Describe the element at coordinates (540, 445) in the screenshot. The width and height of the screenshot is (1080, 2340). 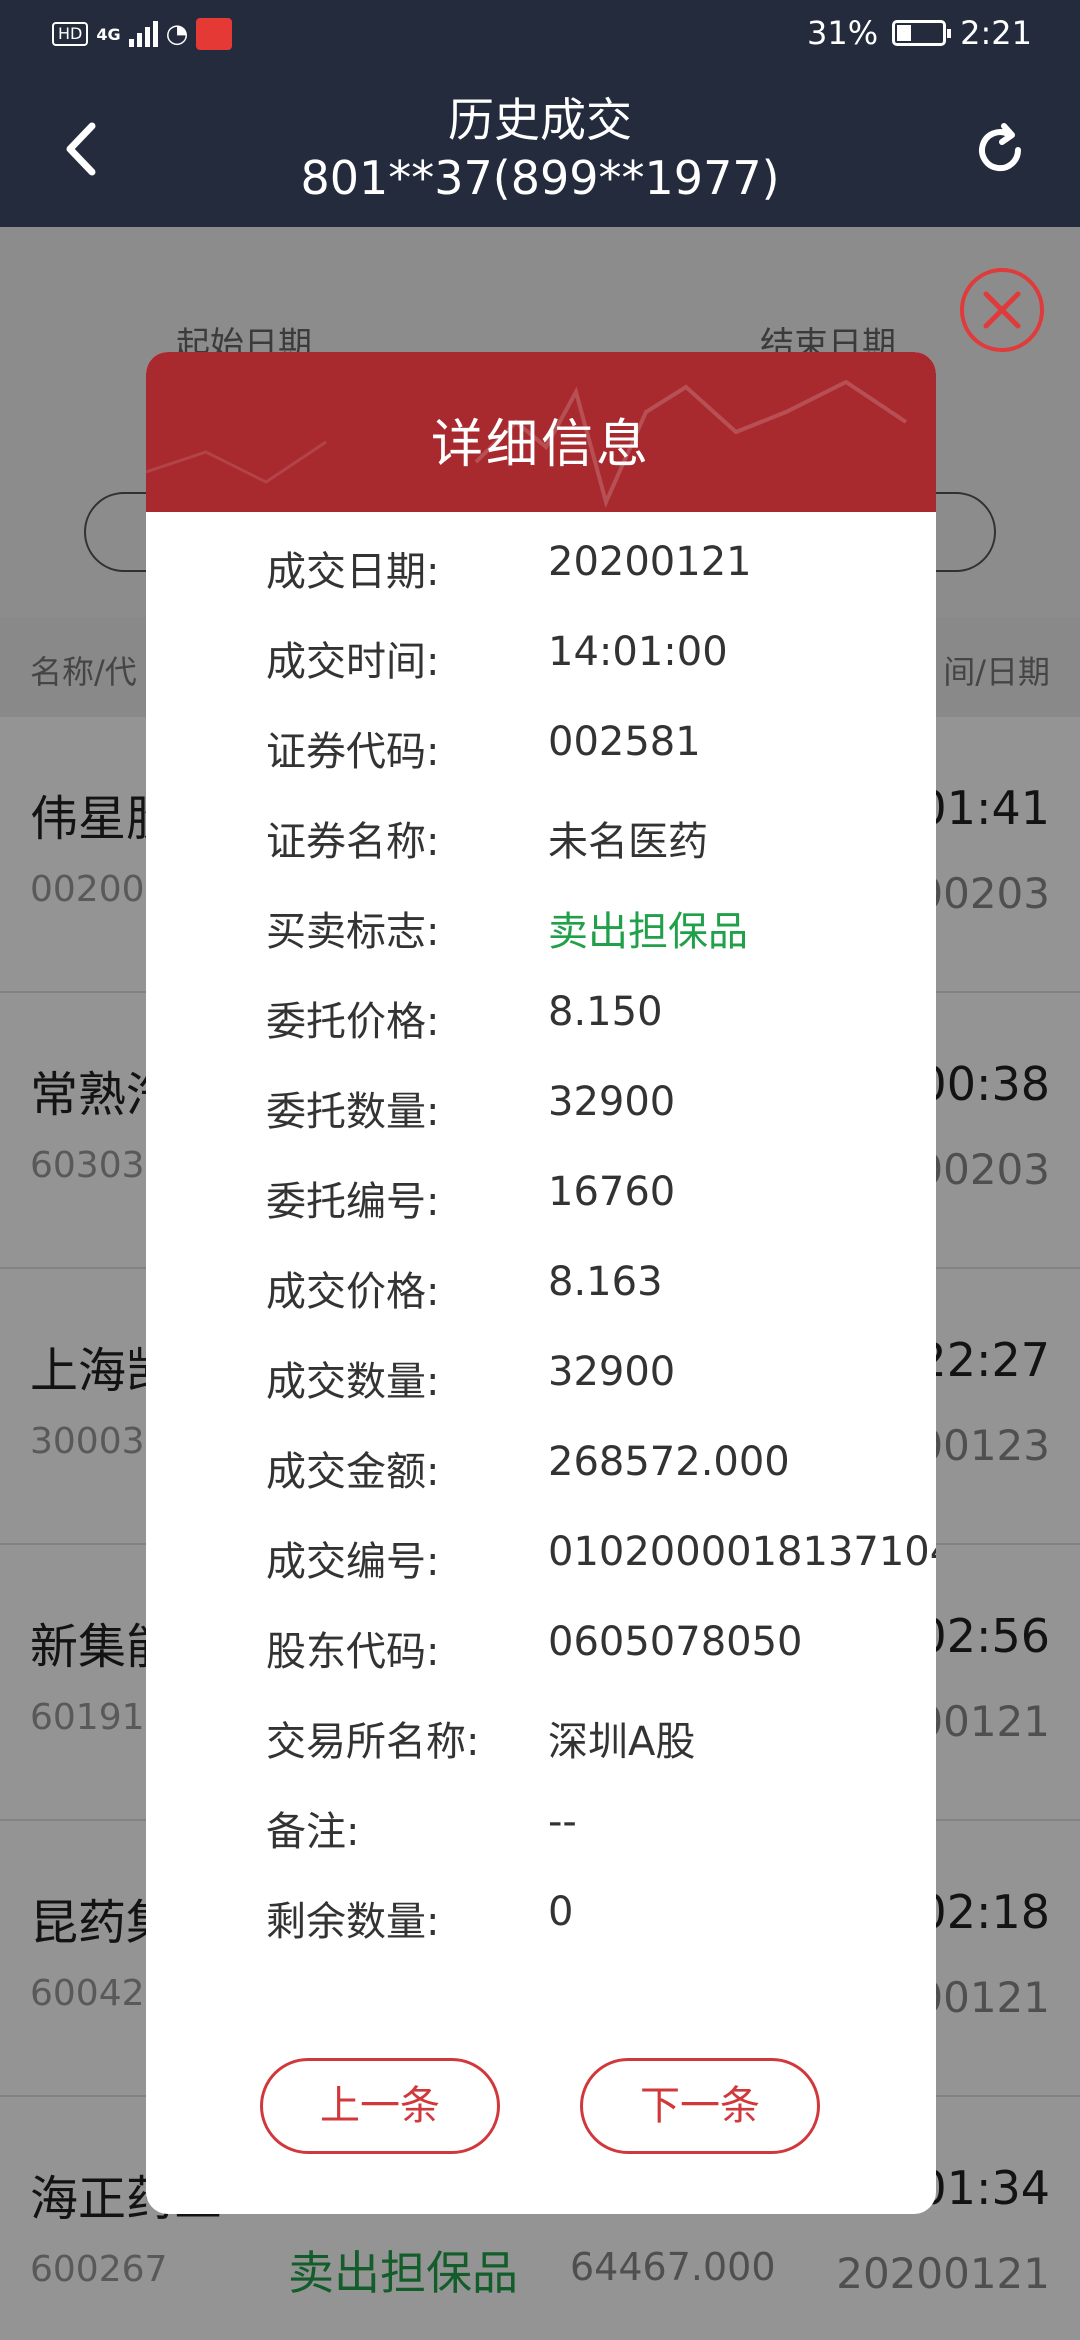
I see `modal-title: 详细信息` at that location.